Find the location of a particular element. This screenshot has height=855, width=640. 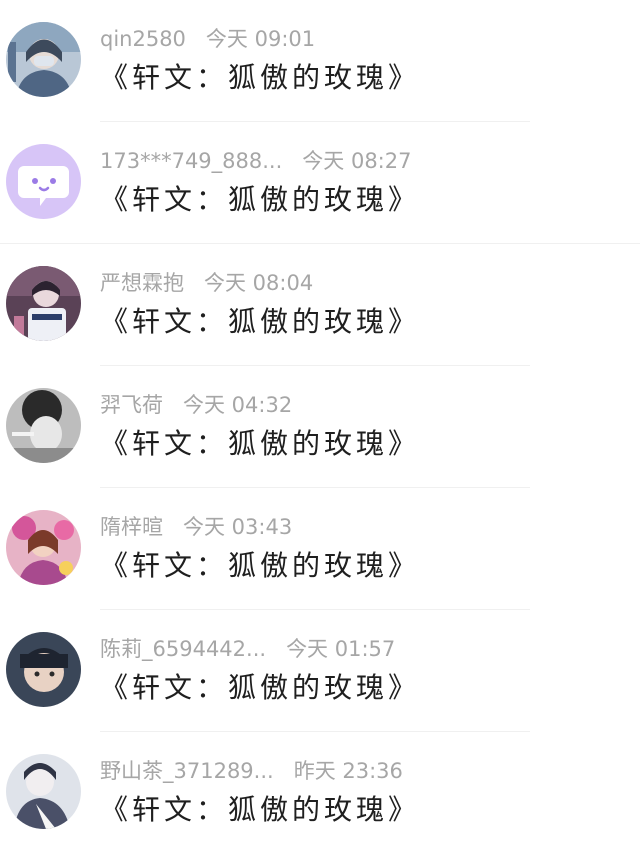

comment-item: 陈莉_6594442... 今天 01:57 《轩文：狐傲的玫瑰》 is located at coordinates (320, 671).